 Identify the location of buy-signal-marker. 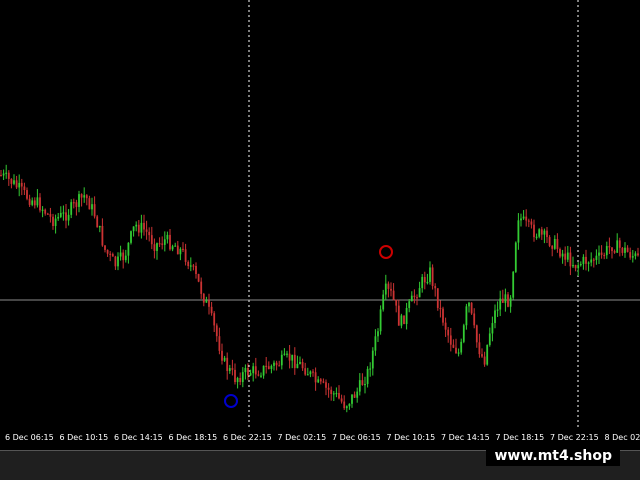
(231, 401).